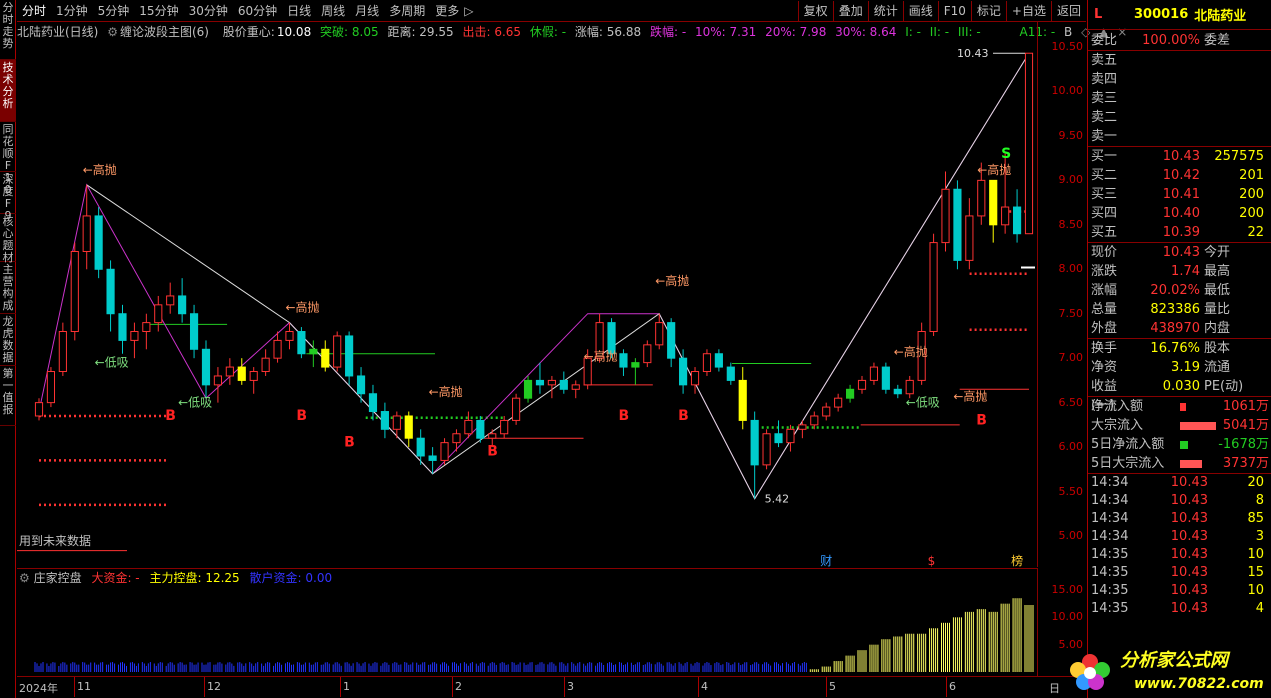 The width and height of the screenshot is (1271, 698). Describe the element at coordinates (8, 91) in the screenshot. I see `left-tab-1: 技术分析` at that location.